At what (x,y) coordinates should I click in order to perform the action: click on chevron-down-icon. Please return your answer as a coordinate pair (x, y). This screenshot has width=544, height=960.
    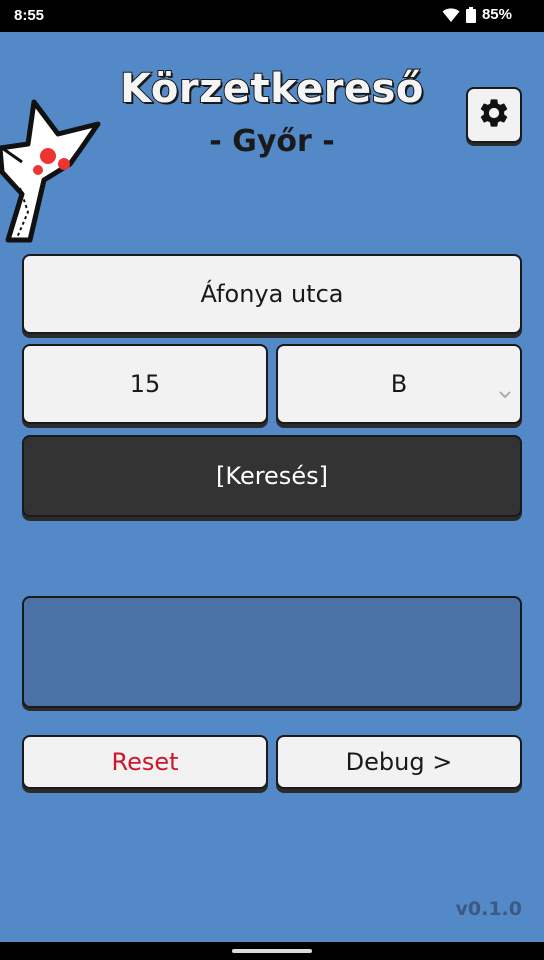
    Looking at the image, I should click on (505, 392).